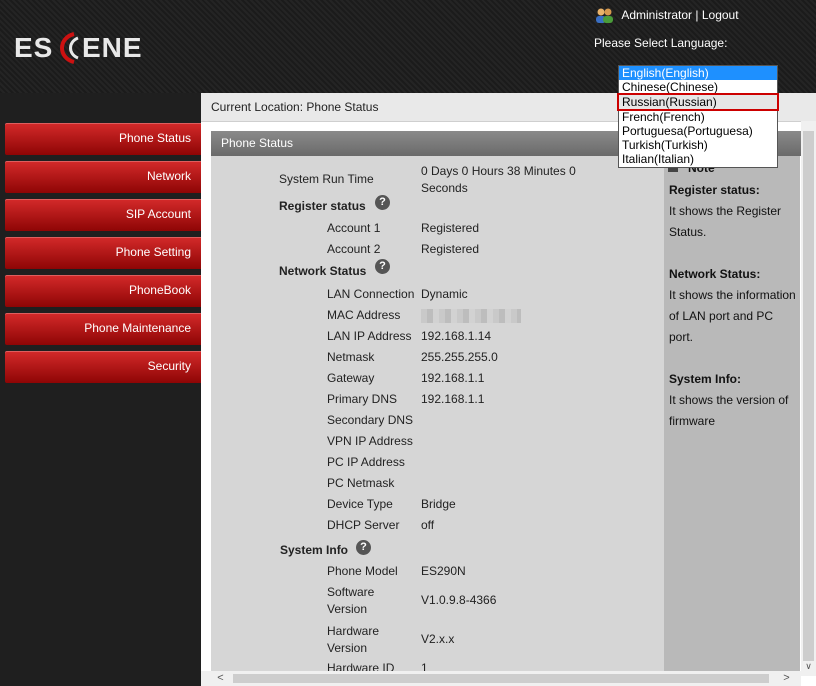  What do you see at coordinates (725, 221) in the screenshot?
I see `note-block-text: It shows the Register Status.` at bounding box center [725, 221].